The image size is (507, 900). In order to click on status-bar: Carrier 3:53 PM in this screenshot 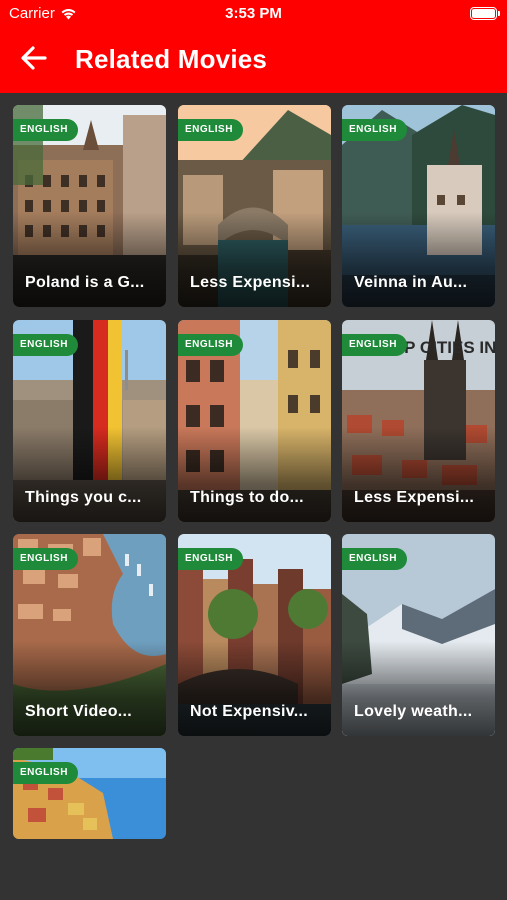, I will do `click(253, 14)`.